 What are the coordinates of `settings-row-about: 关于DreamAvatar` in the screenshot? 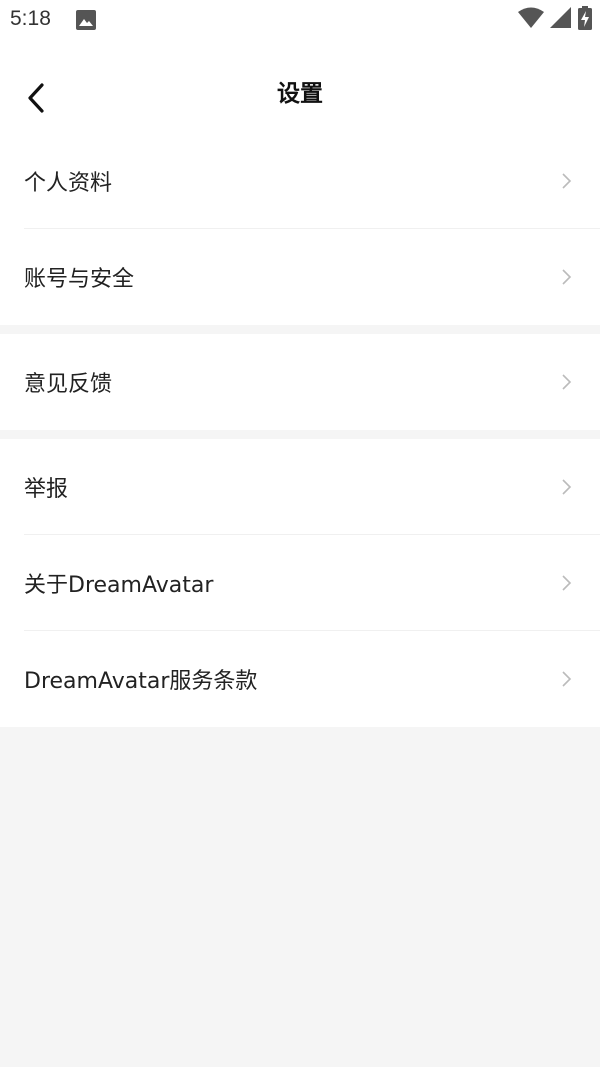 It's located at (300, 583).